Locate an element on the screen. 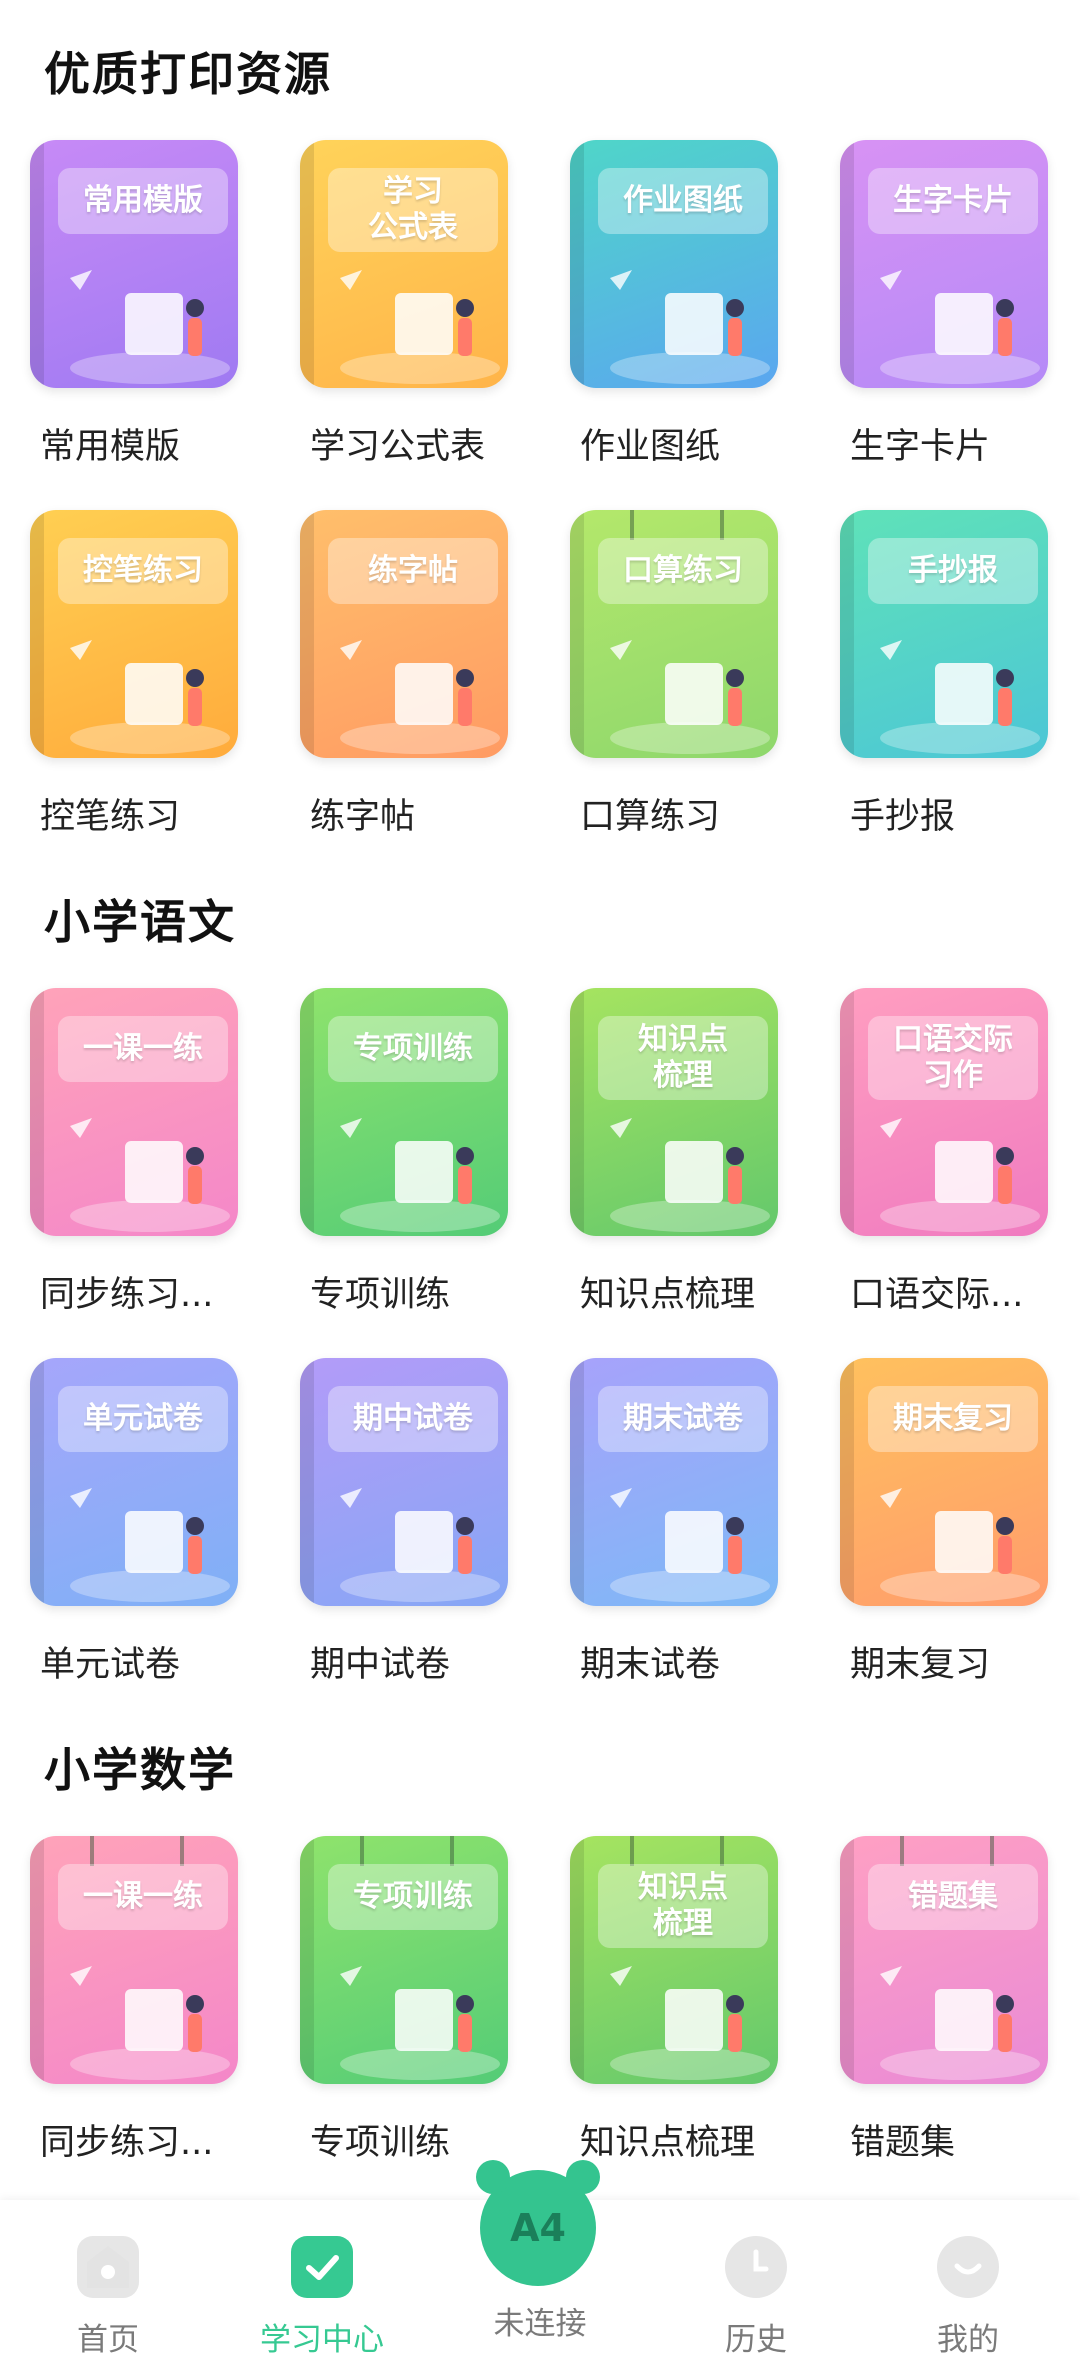  resource-name: 手抄报 is located at coordinates (903, 817).